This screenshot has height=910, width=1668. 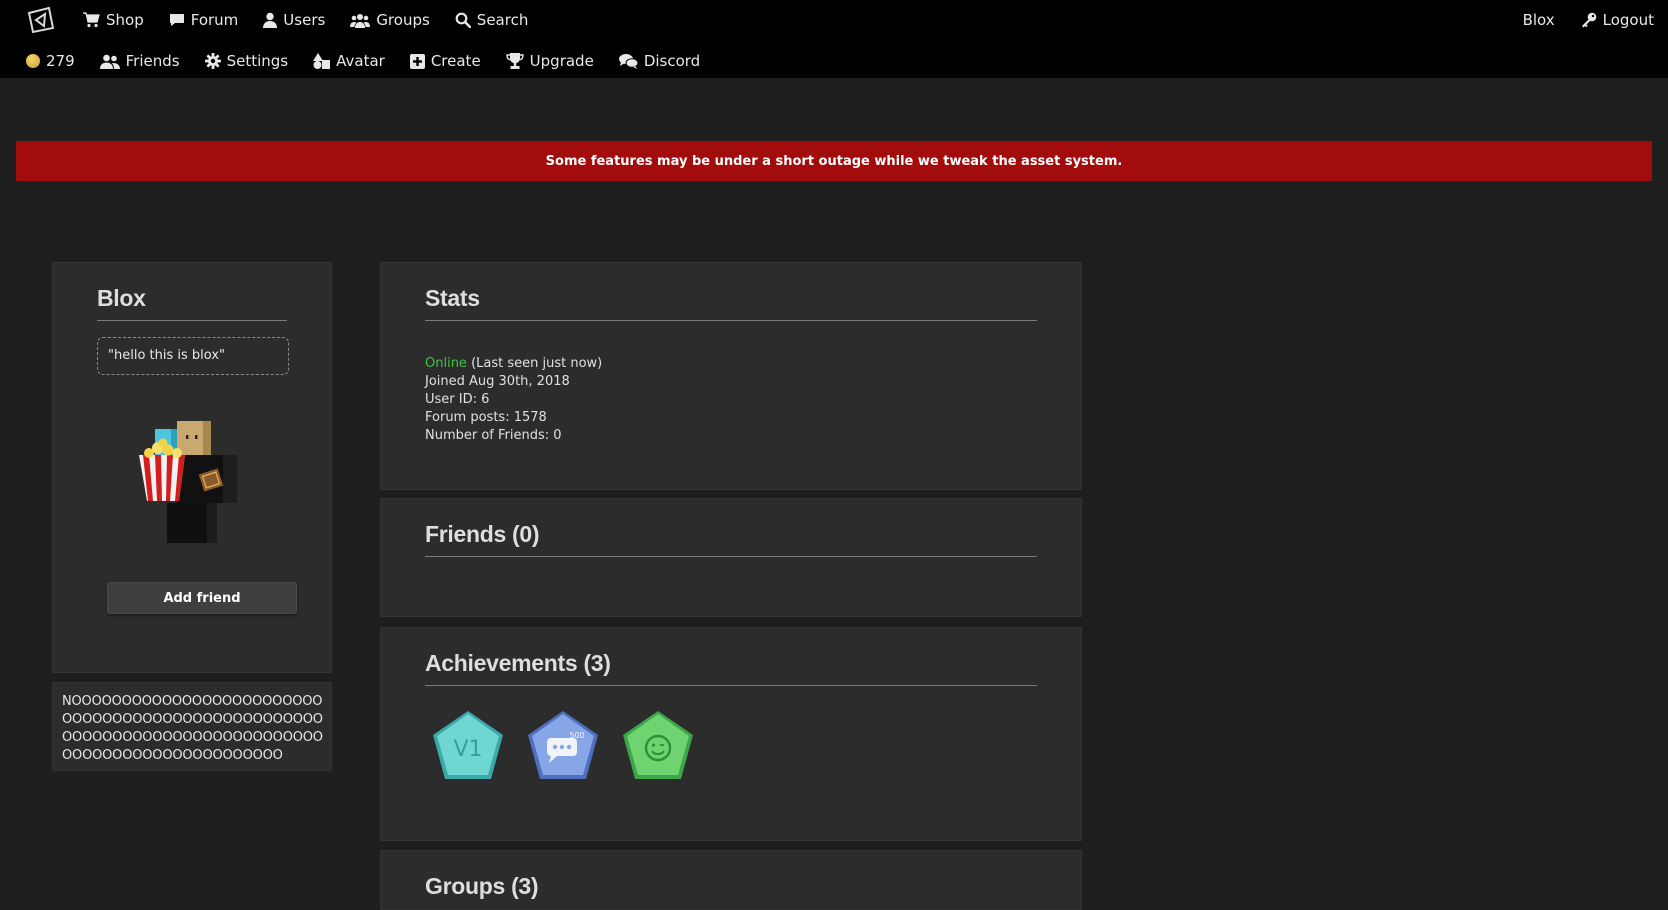 What do you see at coordinates (152, 61) in the screenshot?
I see `nav-friends-label: Friends` at bounding box center [152, 61].